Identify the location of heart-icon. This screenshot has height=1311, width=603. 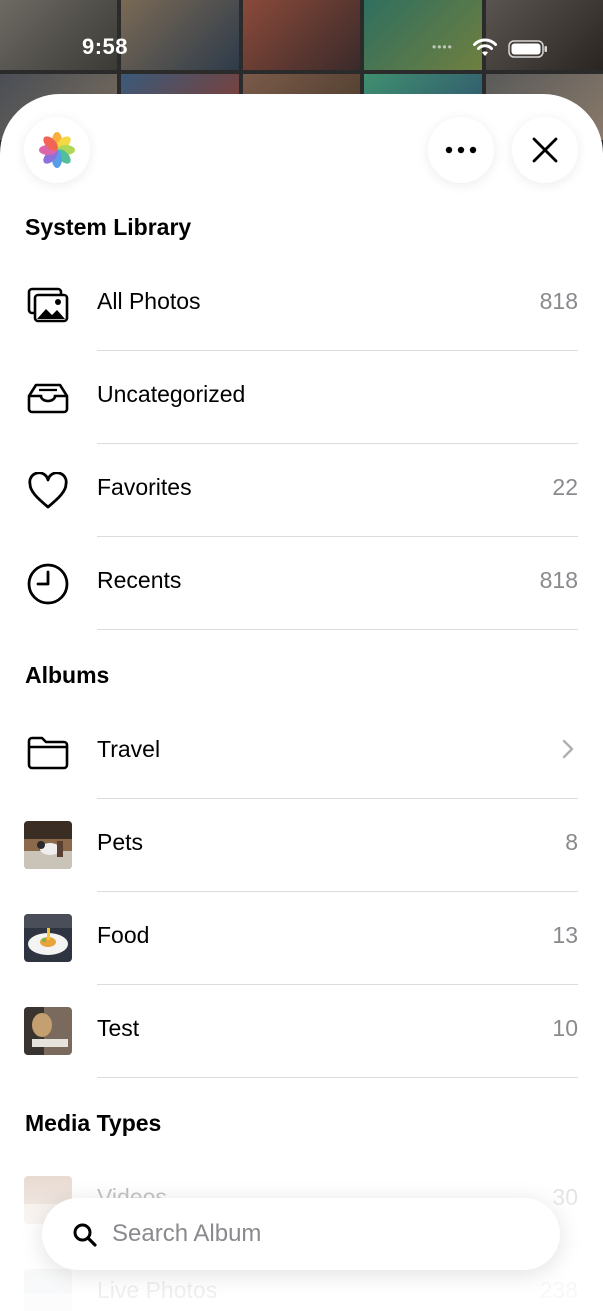
(48, 491).